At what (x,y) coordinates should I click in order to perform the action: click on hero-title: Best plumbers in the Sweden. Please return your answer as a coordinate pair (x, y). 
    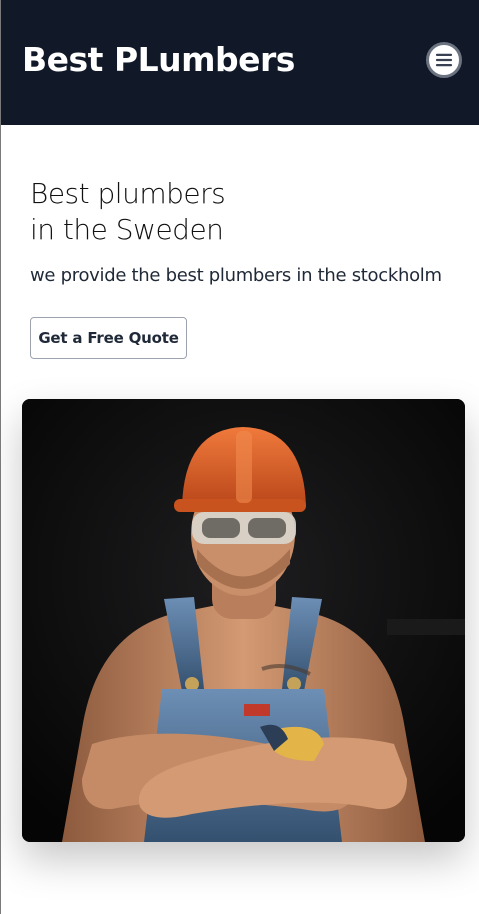
    Looking at the image, I should click on (128, 212).